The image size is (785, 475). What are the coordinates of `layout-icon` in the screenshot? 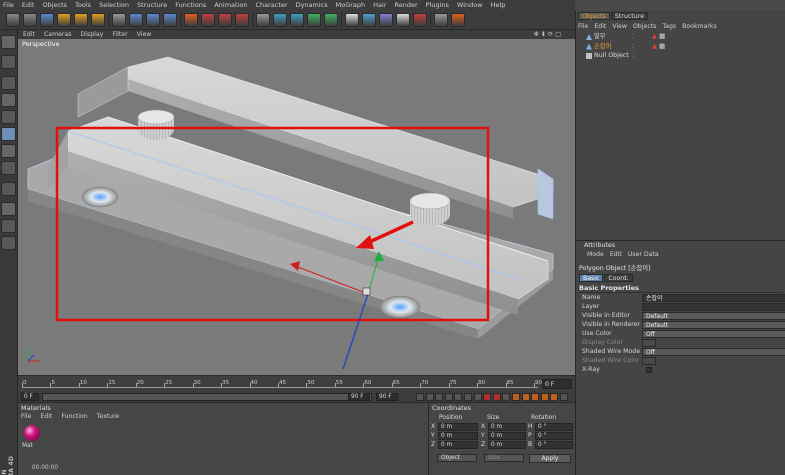 It's located at (8, 243).